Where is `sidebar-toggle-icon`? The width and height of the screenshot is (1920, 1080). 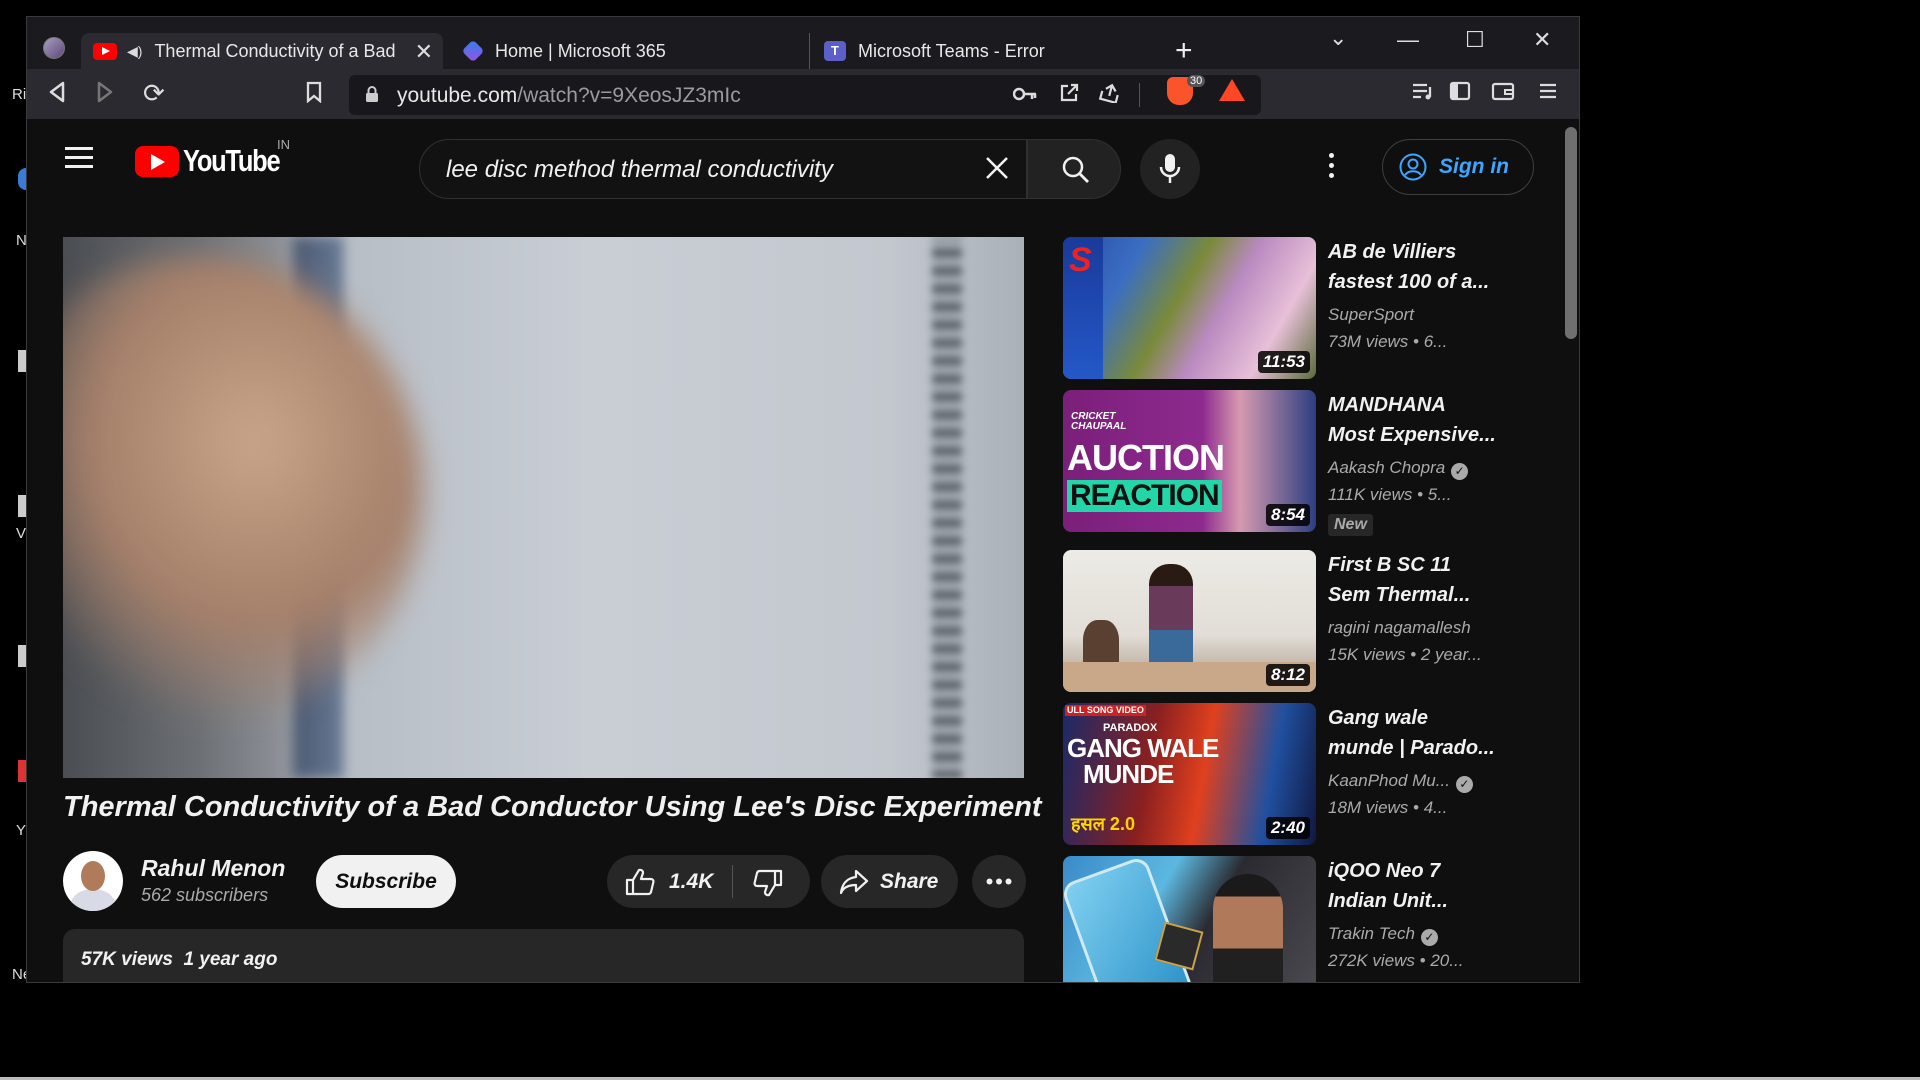
sidebar-toggle-icon is located at coordinates (1460, 93).